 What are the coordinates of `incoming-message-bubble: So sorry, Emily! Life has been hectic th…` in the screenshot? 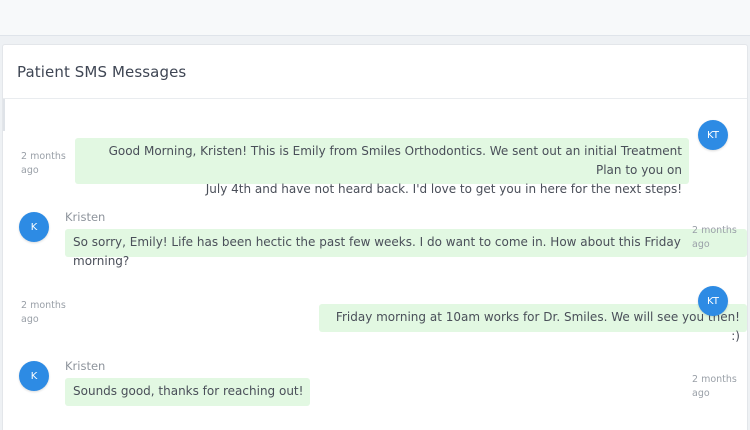 It's located at (406, 248).